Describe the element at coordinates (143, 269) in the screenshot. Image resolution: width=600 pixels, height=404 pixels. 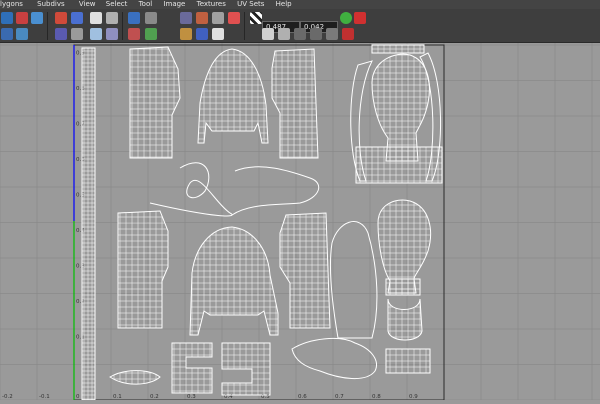
I see `uv-shell-front-left-bottom` at that location.